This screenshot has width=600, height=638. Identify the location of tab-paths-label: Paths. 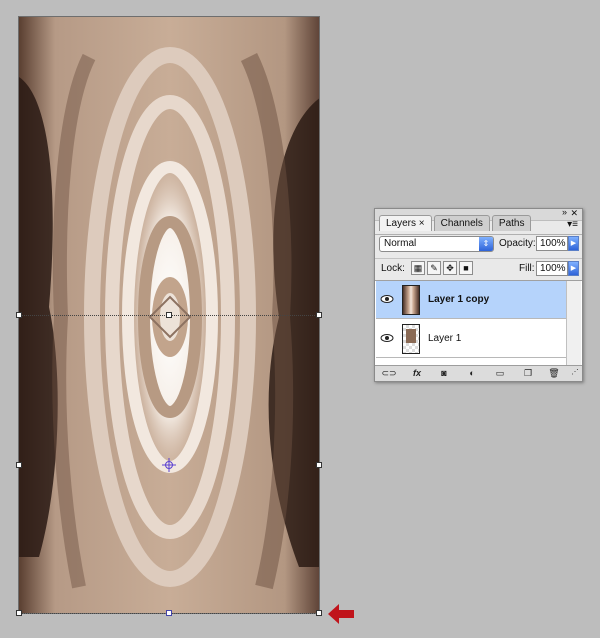
(511, 223).